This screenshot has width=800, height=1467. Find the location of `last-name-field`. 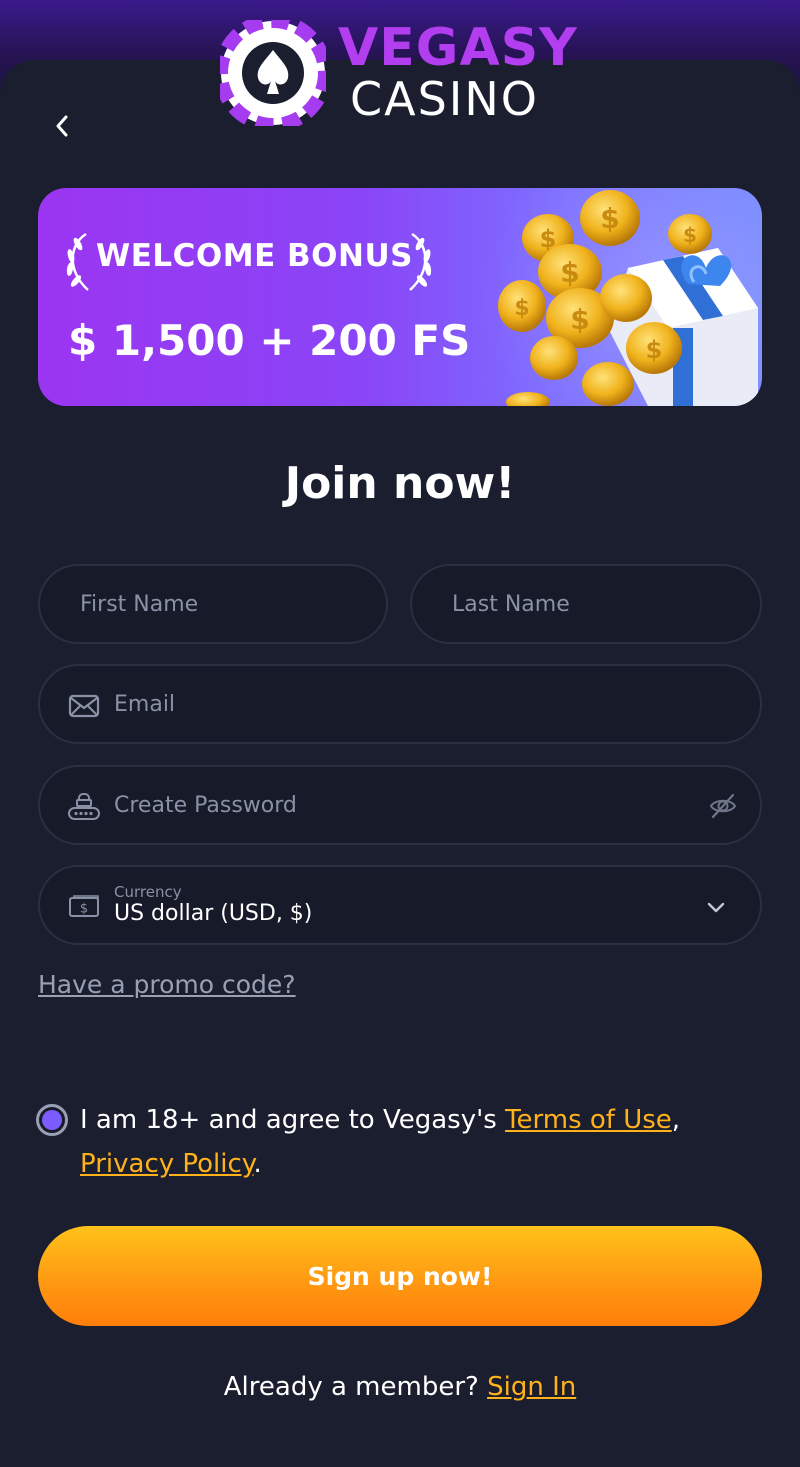

last-name-field is located at coordinates (586, 604).